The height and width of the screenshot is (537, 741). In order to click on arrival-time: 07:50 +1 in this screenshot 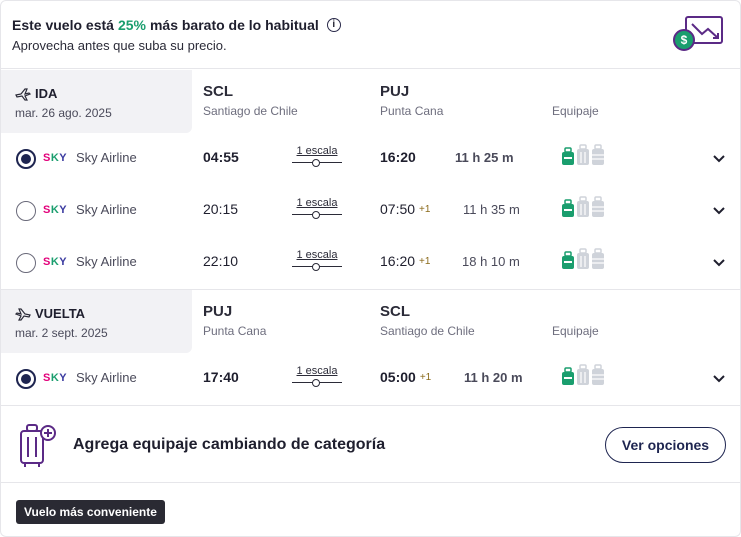, I will do `click(405, 209)`.